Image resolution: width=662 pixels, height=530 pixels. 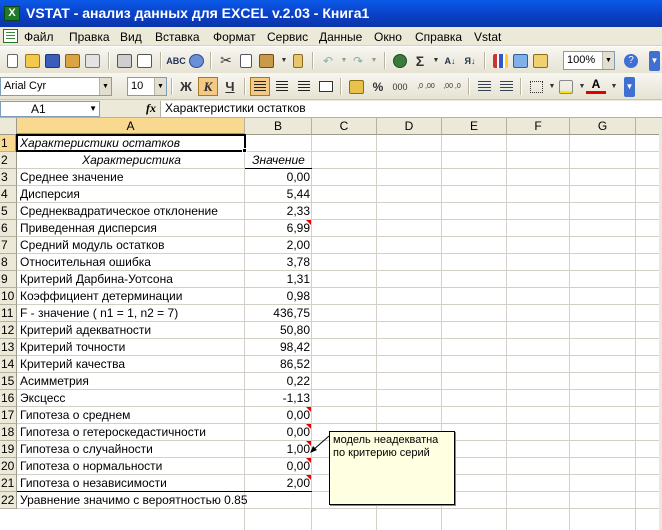 What do you see at coordinates (131, 398) in the screenshot?
I see `cell-a16: Эксцесс` at bounding box center [131, 398].